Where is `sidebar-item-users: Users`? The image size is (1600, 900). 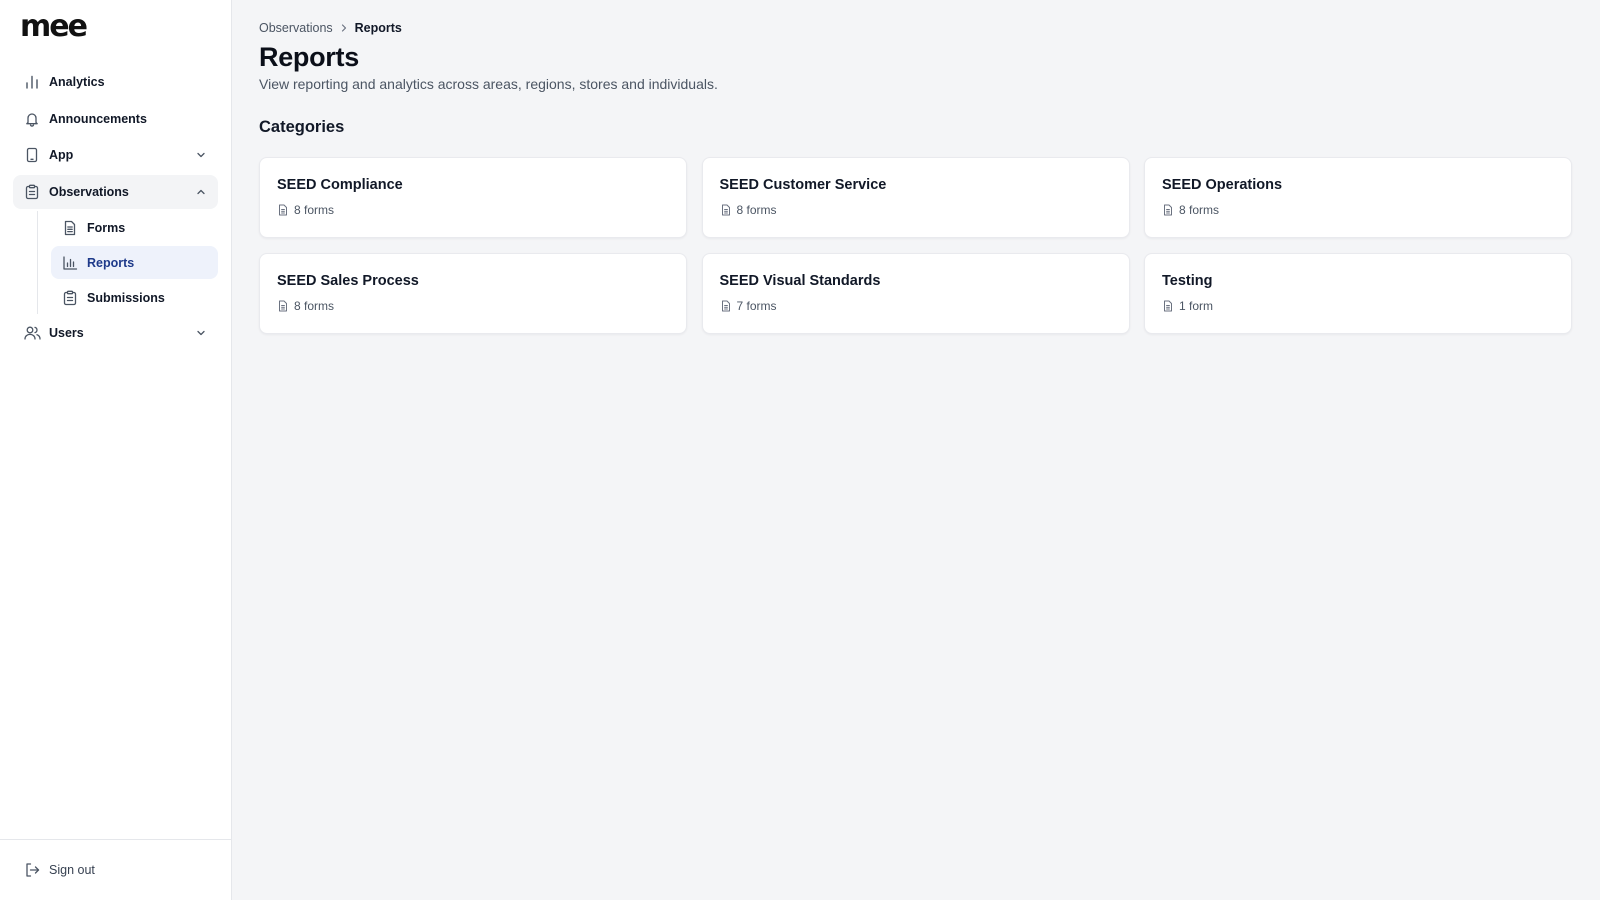 sidebar-item-users: Users is located at coordinates (115, 333).